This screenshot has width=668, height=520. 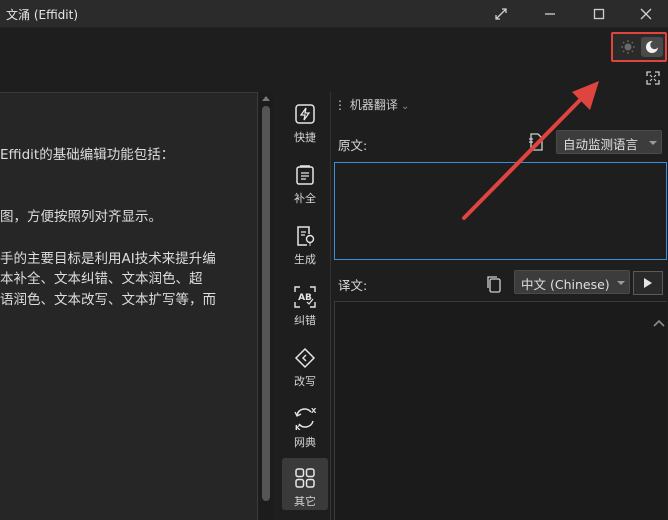 I want to click on expand-icon, so click(x=653, y=78).